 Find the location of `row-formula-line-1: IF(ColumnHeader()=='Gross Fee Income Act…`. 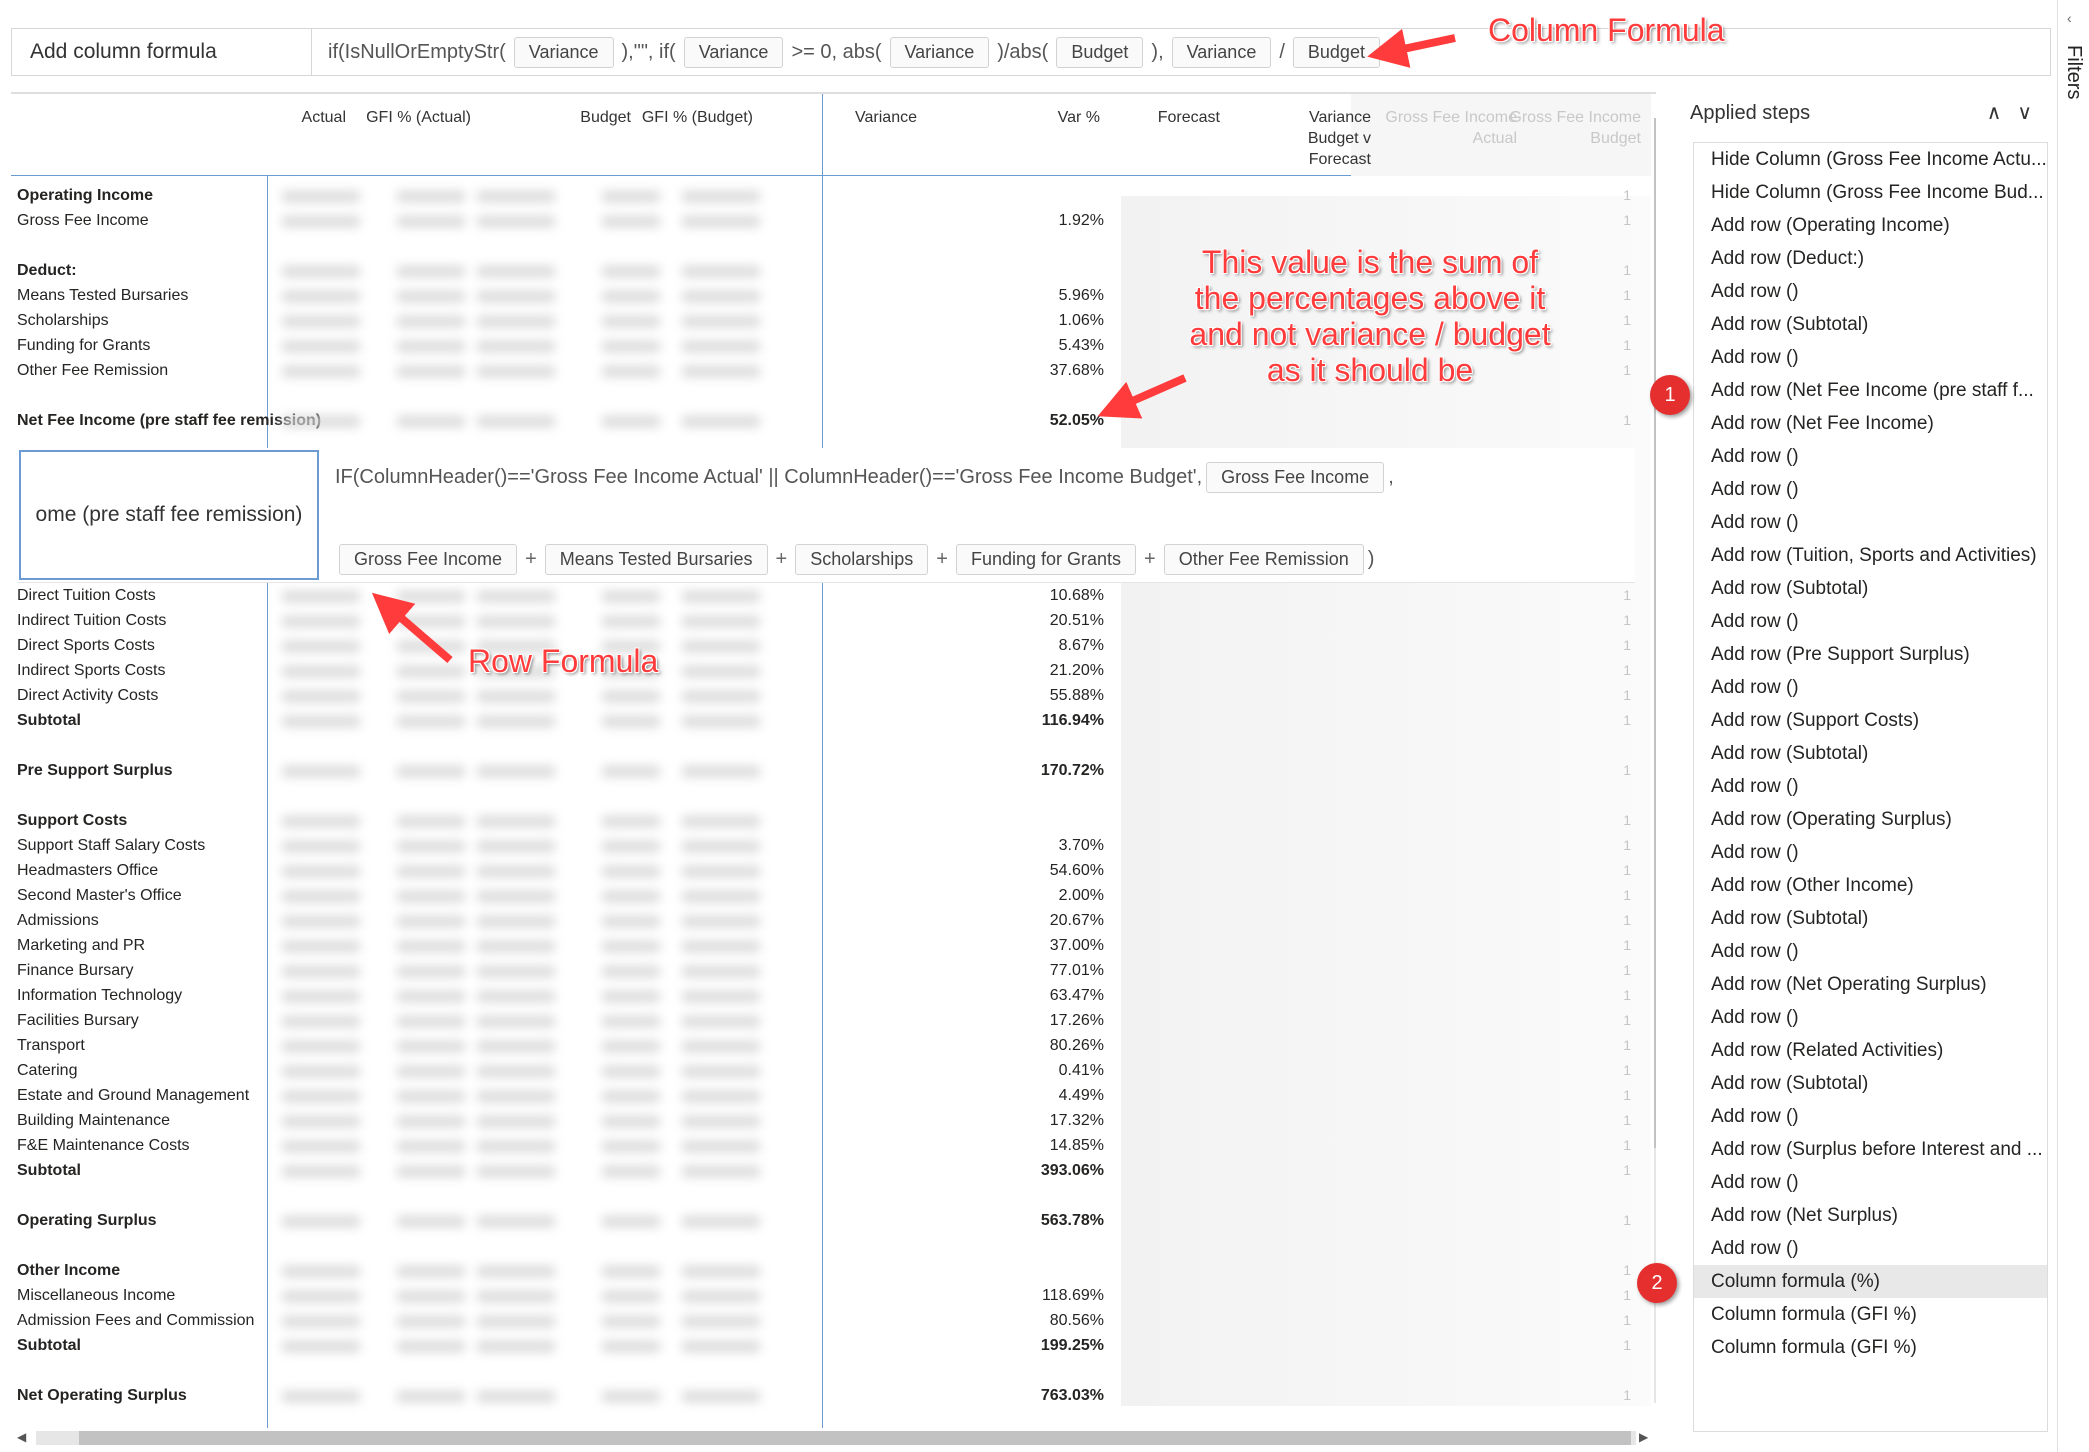

row-formula-line-1: IF(ColumnHeader()=='Gross Fee Income Act… is located at coordinates (864, 477).